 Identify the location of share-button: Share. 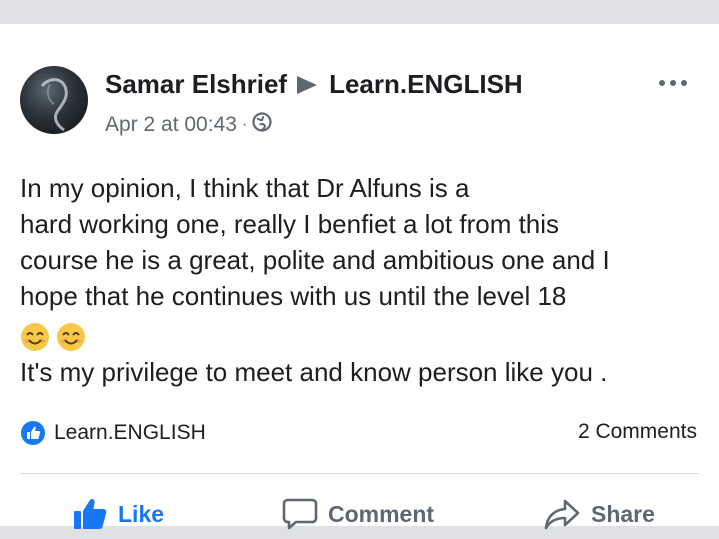
(599, 514).